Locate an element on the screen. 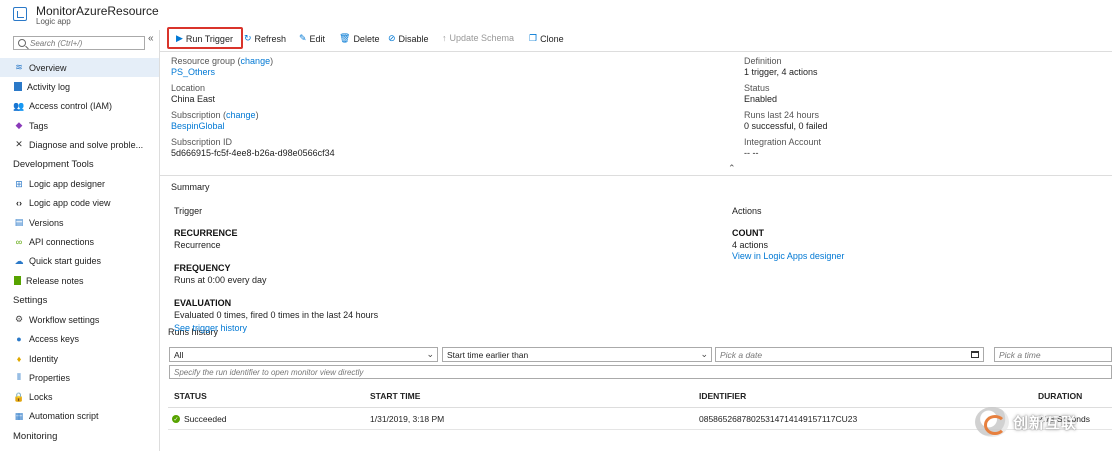  frequency-heading: FREQUENCY is located at coordinates (202, 268).